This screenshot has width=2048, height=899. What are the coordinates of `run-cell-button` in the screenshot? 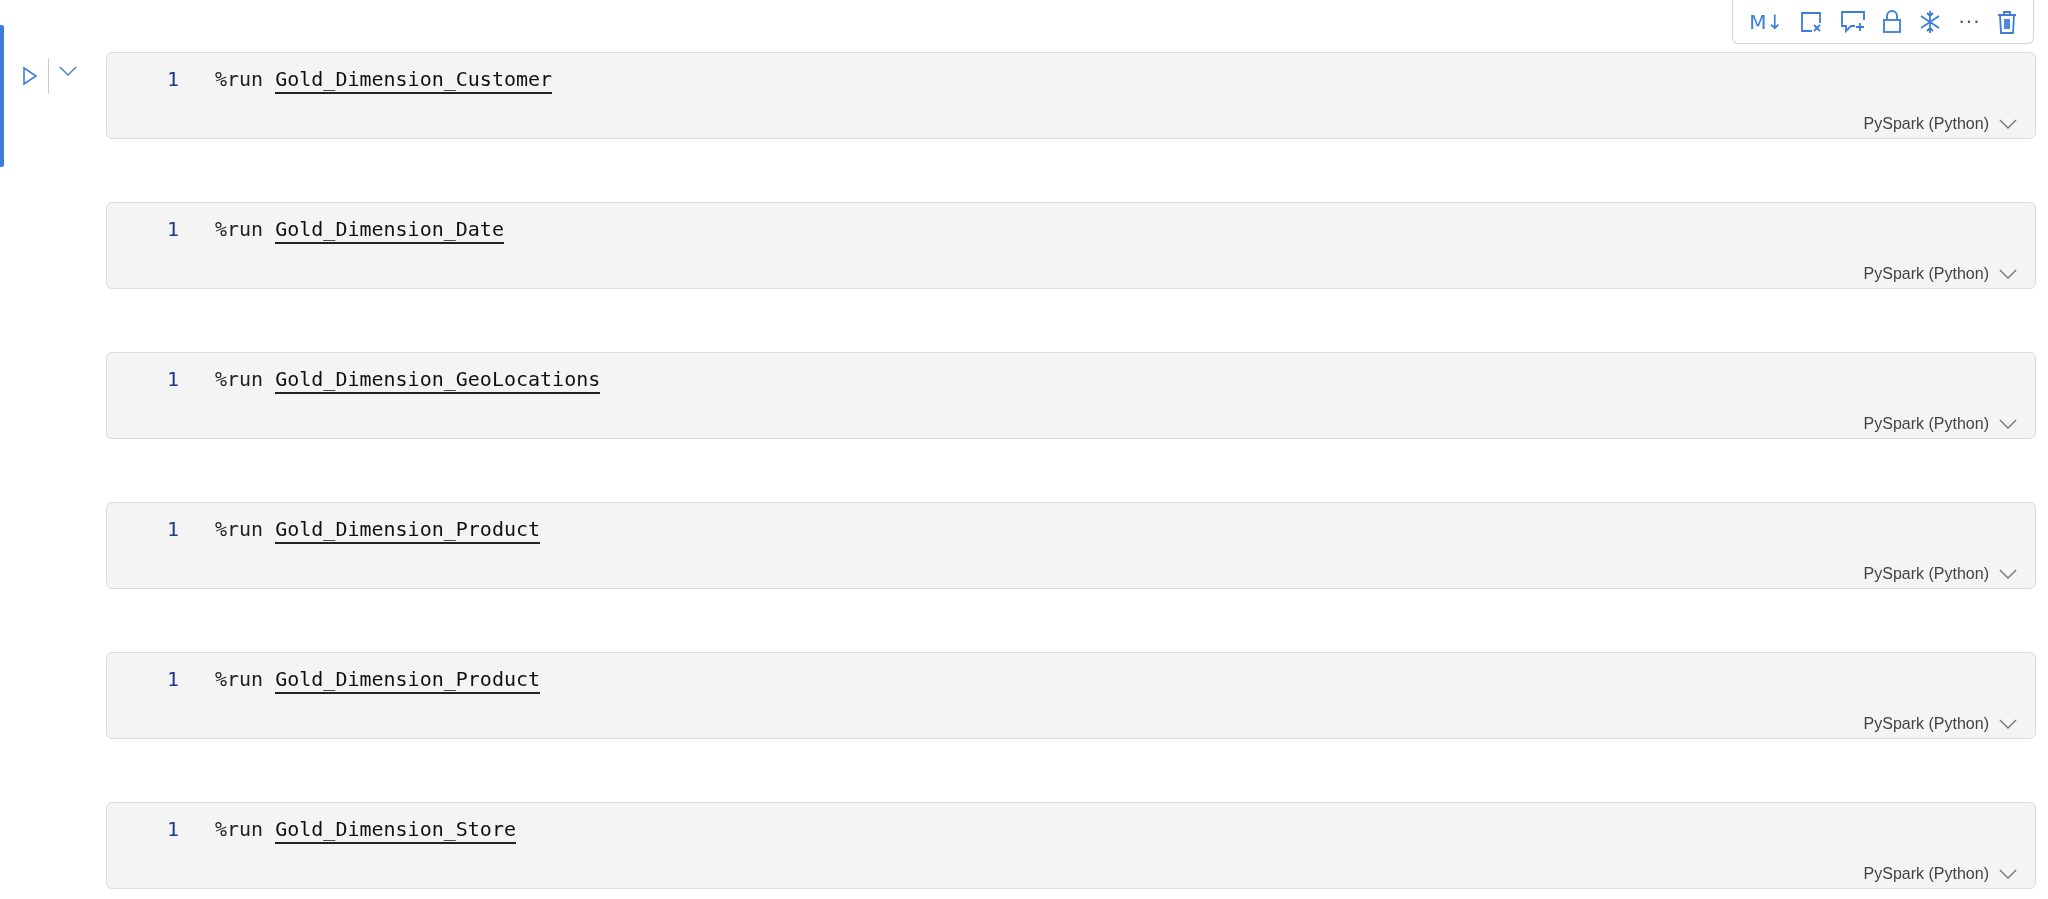 It's located at (30, 76).